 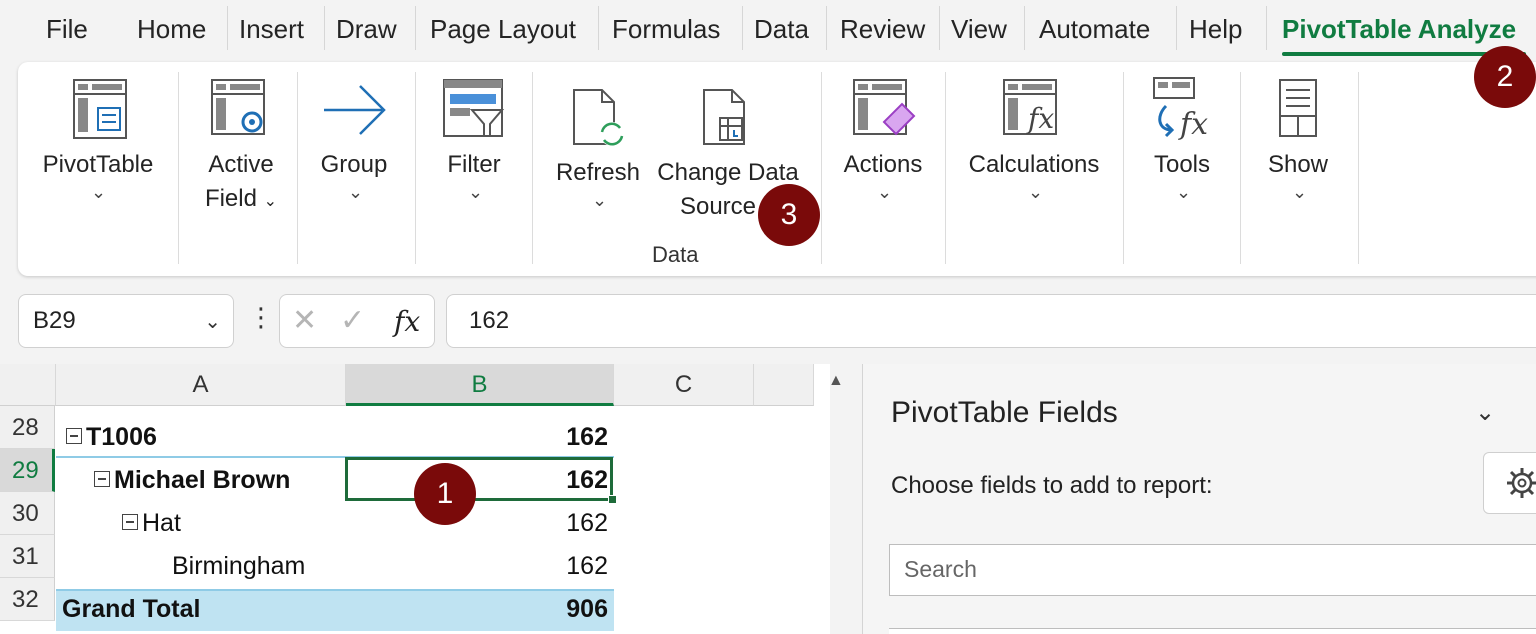 I want to click on formula-input: 162, so click(x=991, y=321).